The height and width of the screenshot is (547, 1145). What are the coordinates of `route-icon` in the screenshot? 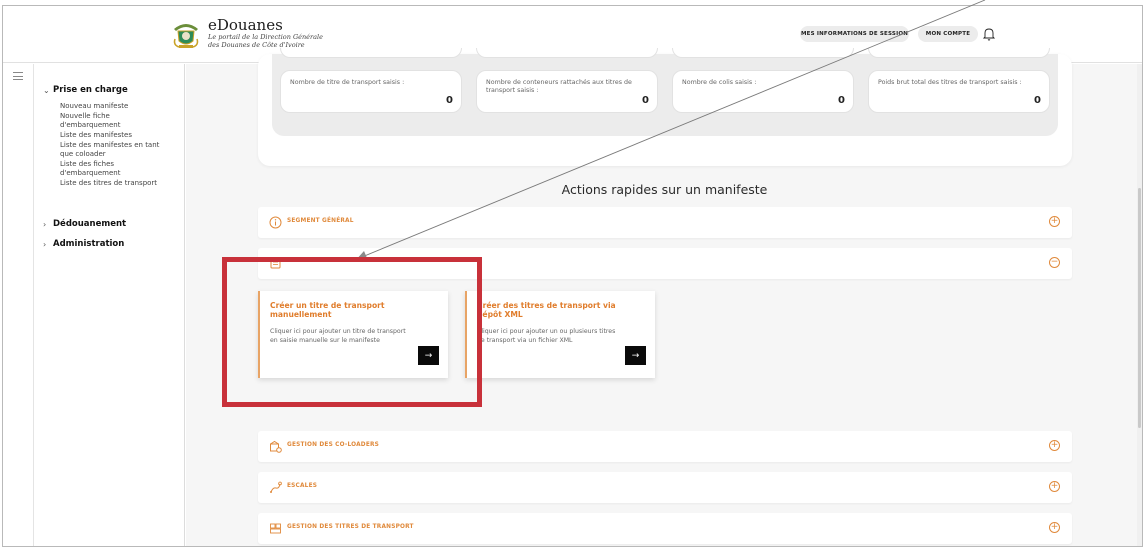 It's located at (276, 487).